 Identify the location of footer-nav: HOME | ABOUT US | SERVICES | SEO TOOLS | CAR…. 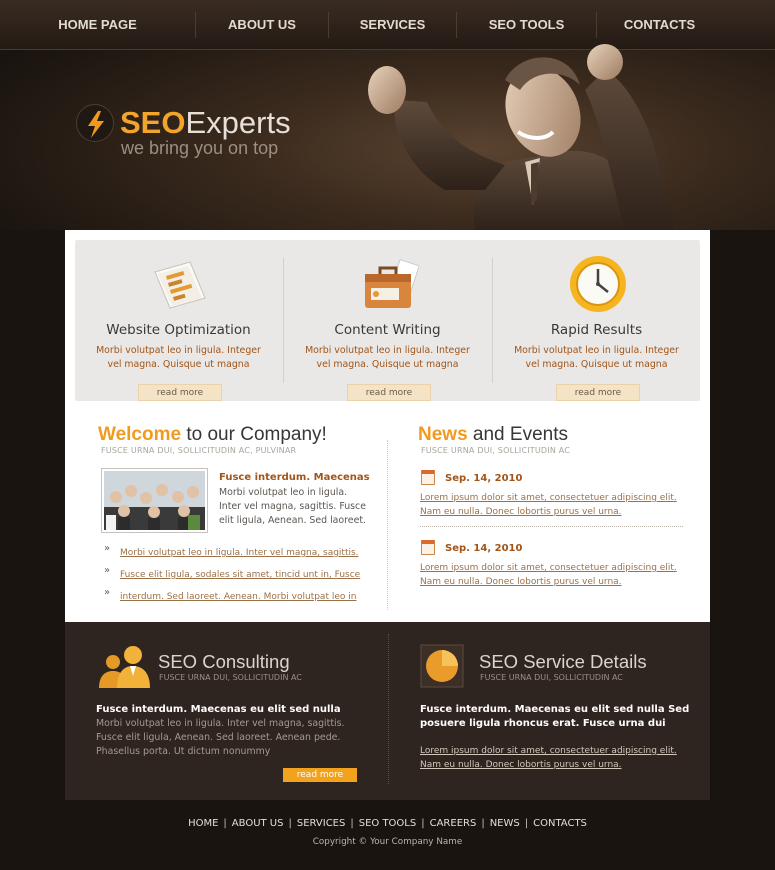
(387, 823).